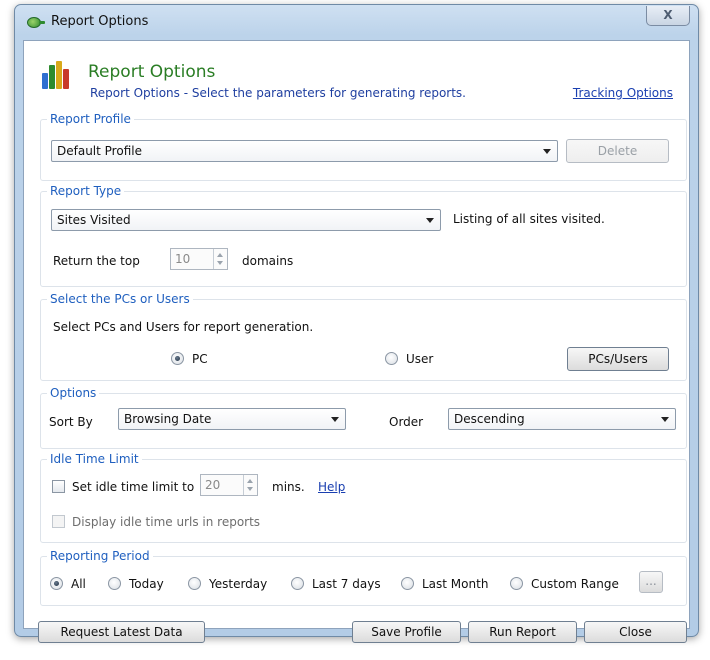 This screenshot has width=710, height=660. Describe the element at coordinates (177, 358) in the screenshot. I see `radio-pc` at that location.